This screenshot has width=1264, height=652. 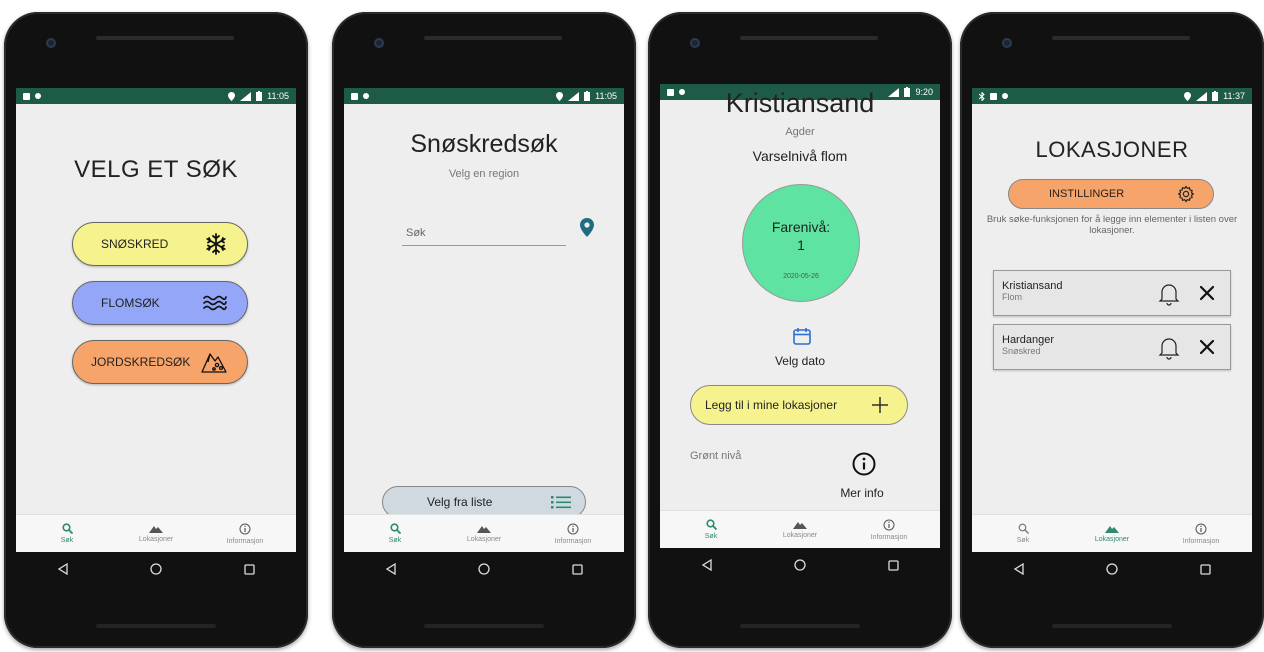 I want to click on location-icon, so click(x=232, y=96).